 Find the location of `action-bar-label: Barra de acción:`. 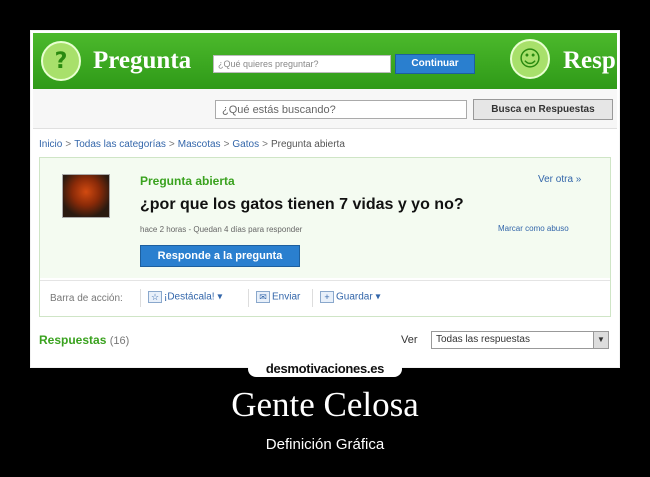

action-bar-label: Barra de acción: is located at coordinates (86, 298).